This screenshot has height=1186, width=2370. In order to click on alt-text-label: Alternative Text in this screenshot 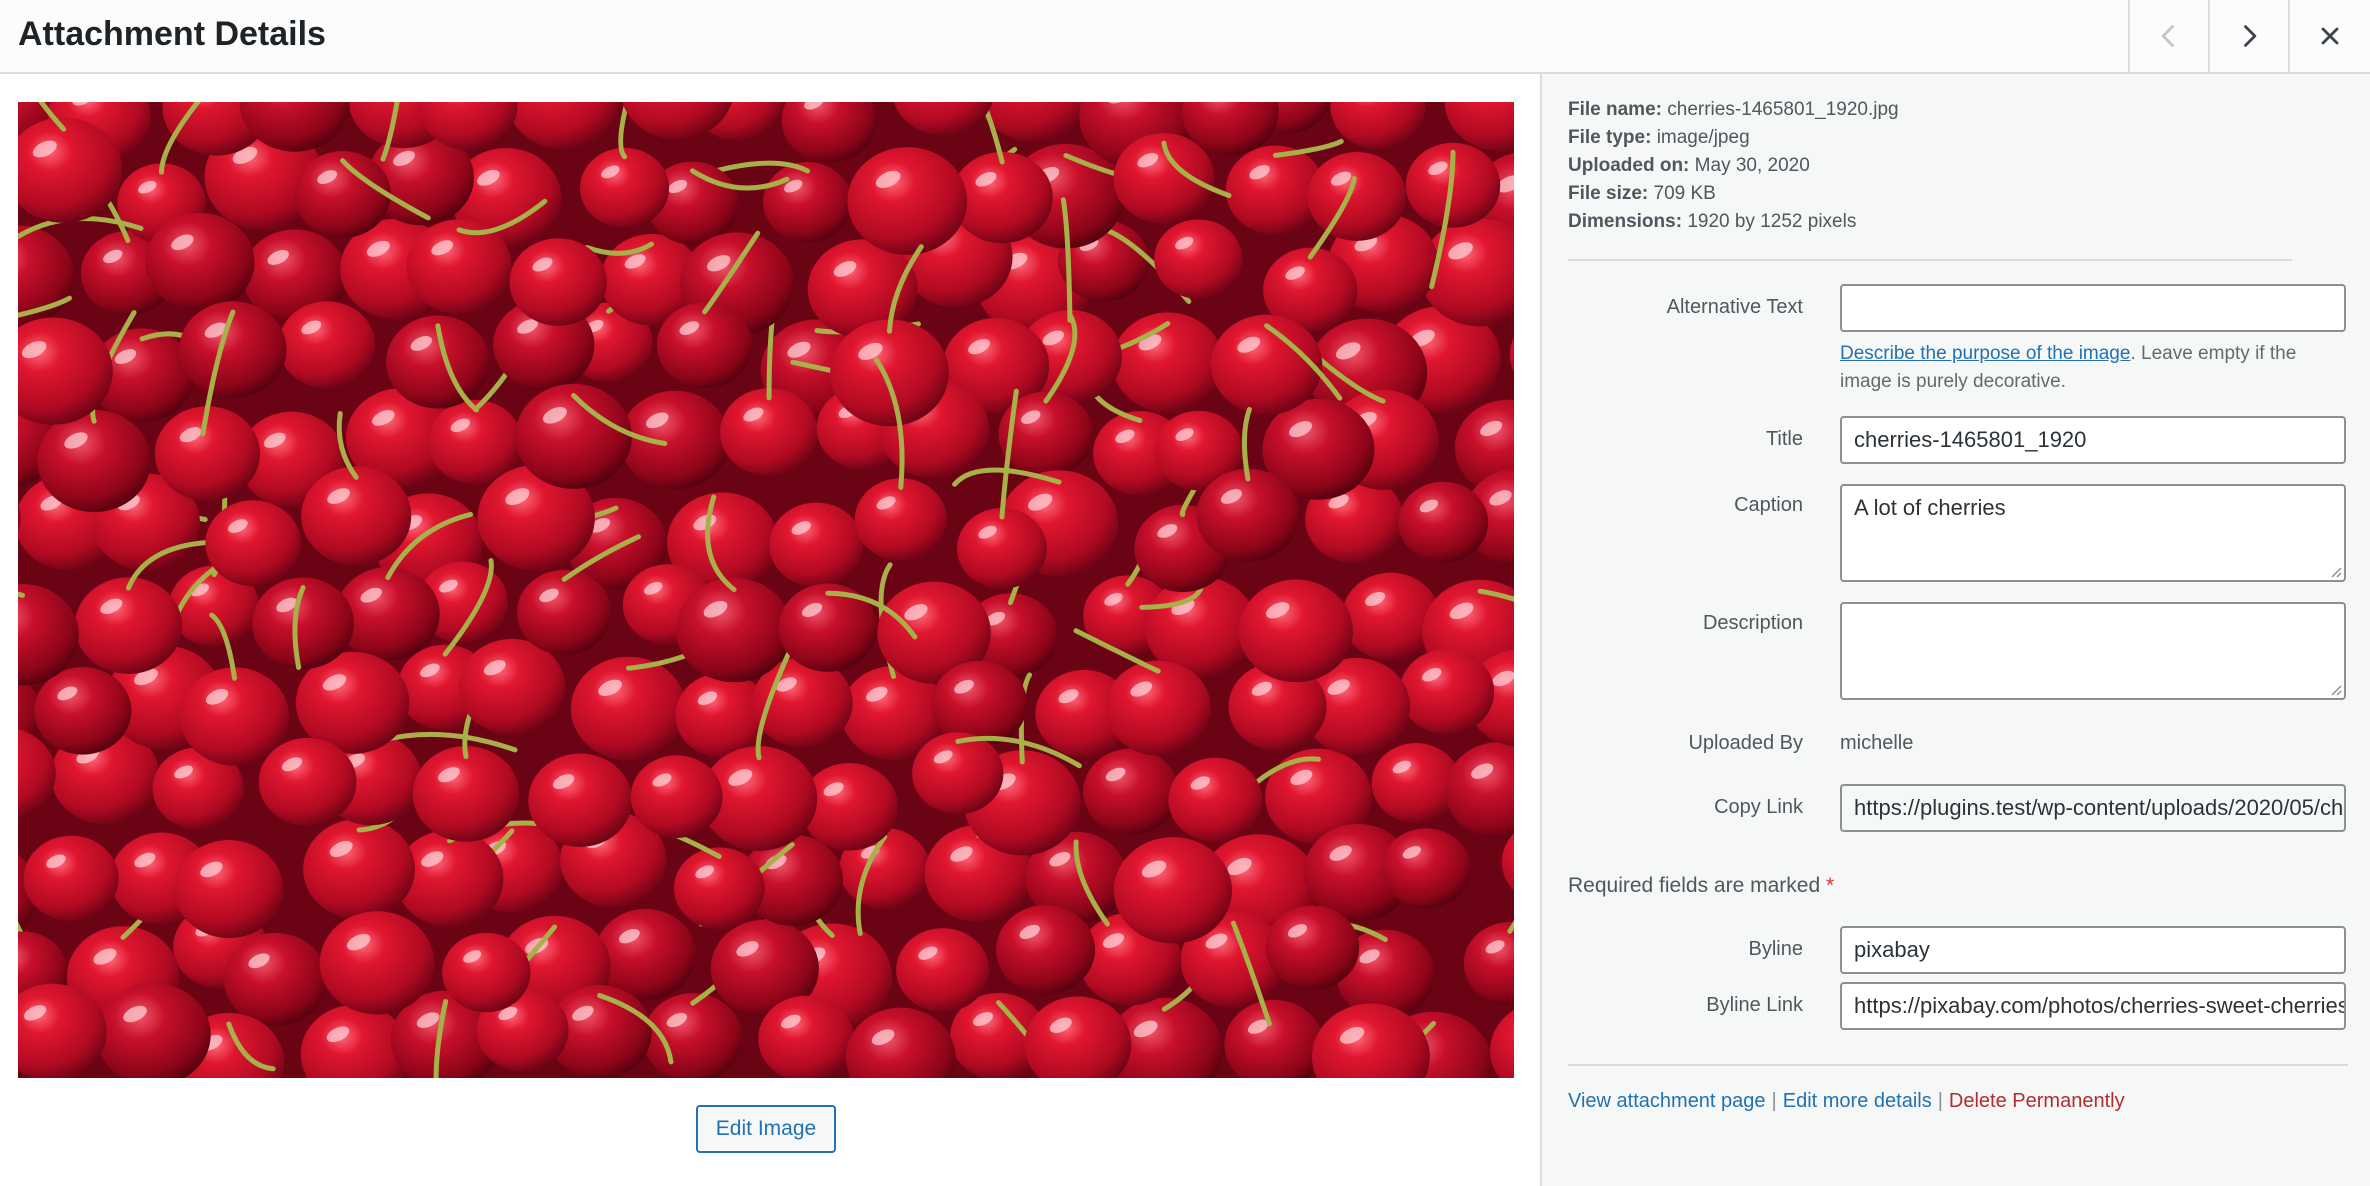, I will do `click(1734, 307)`.